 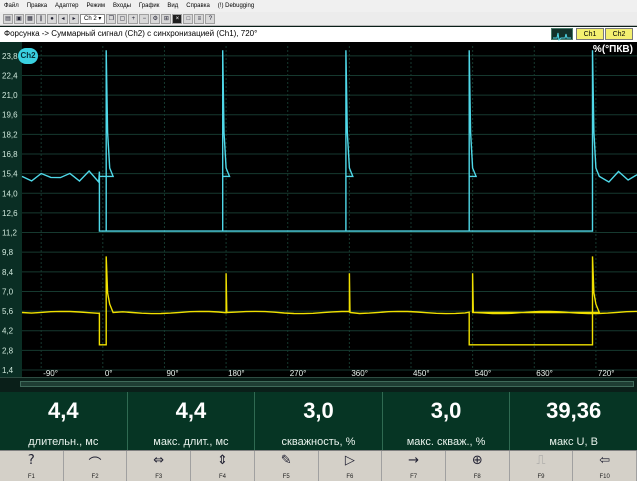 I want to click on paste-icon: ▢, so click(x=122, y=18).